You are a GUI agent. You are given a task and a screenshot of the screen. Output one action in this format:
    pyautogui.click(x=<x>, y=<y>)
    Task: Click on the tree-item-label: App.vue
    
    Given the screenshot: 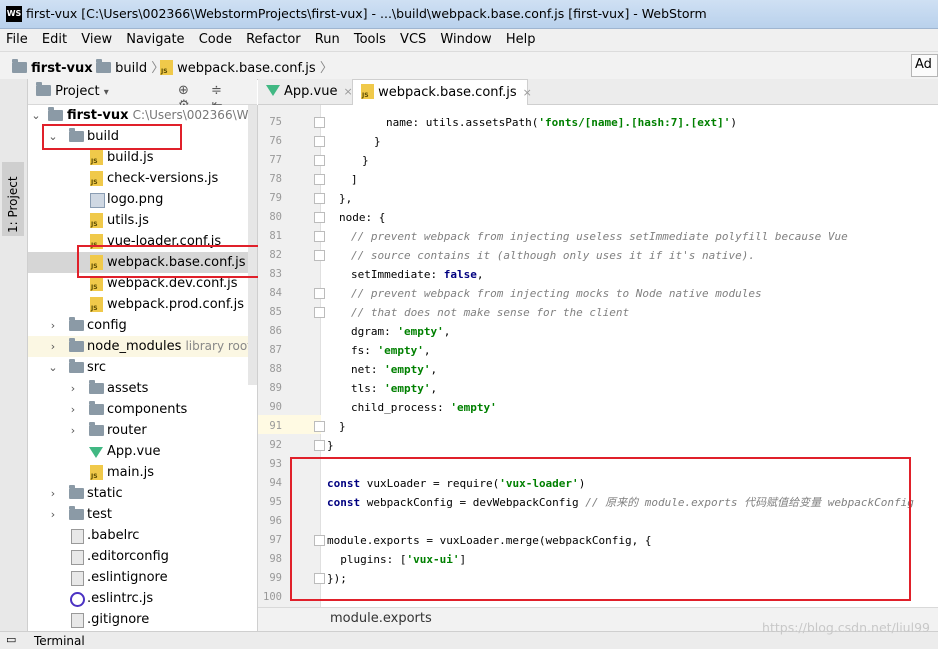 What is the action you would take?
    pyautogui.click(x=134, y=451)
    